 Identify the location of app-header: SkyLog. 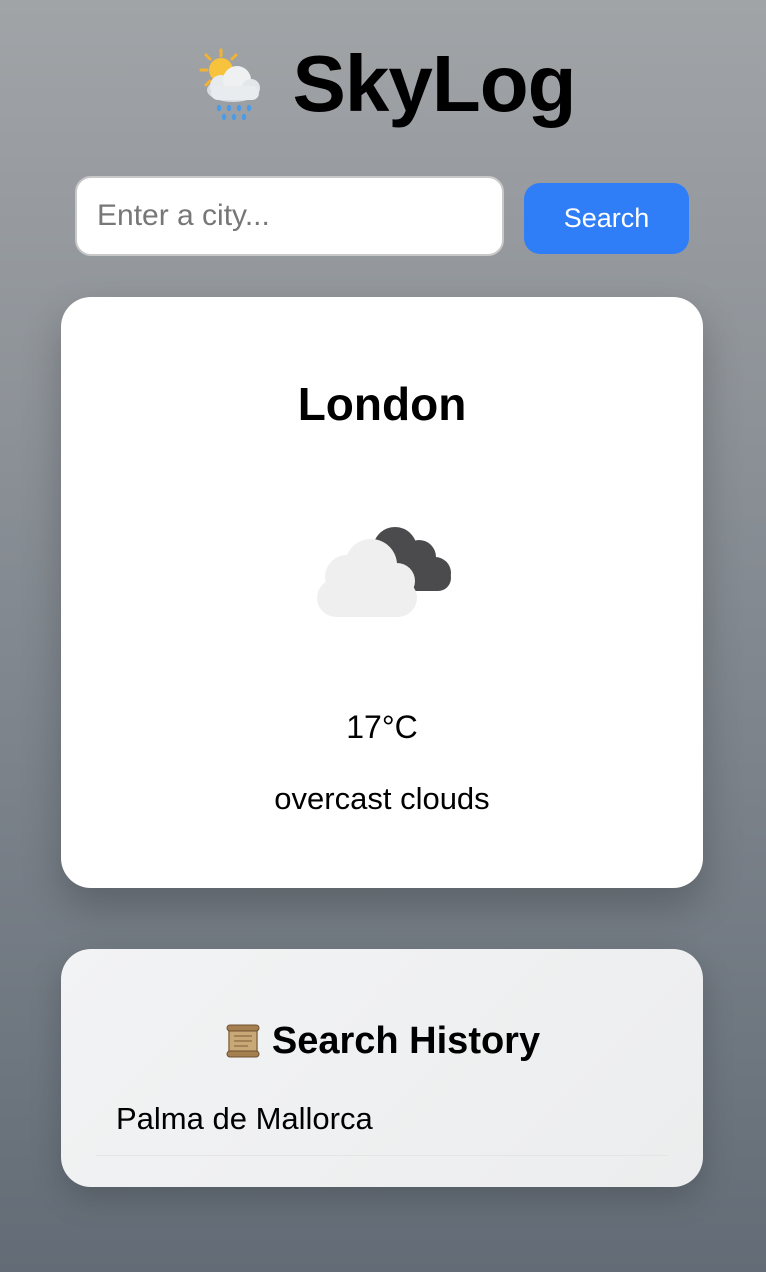
(383, 84).